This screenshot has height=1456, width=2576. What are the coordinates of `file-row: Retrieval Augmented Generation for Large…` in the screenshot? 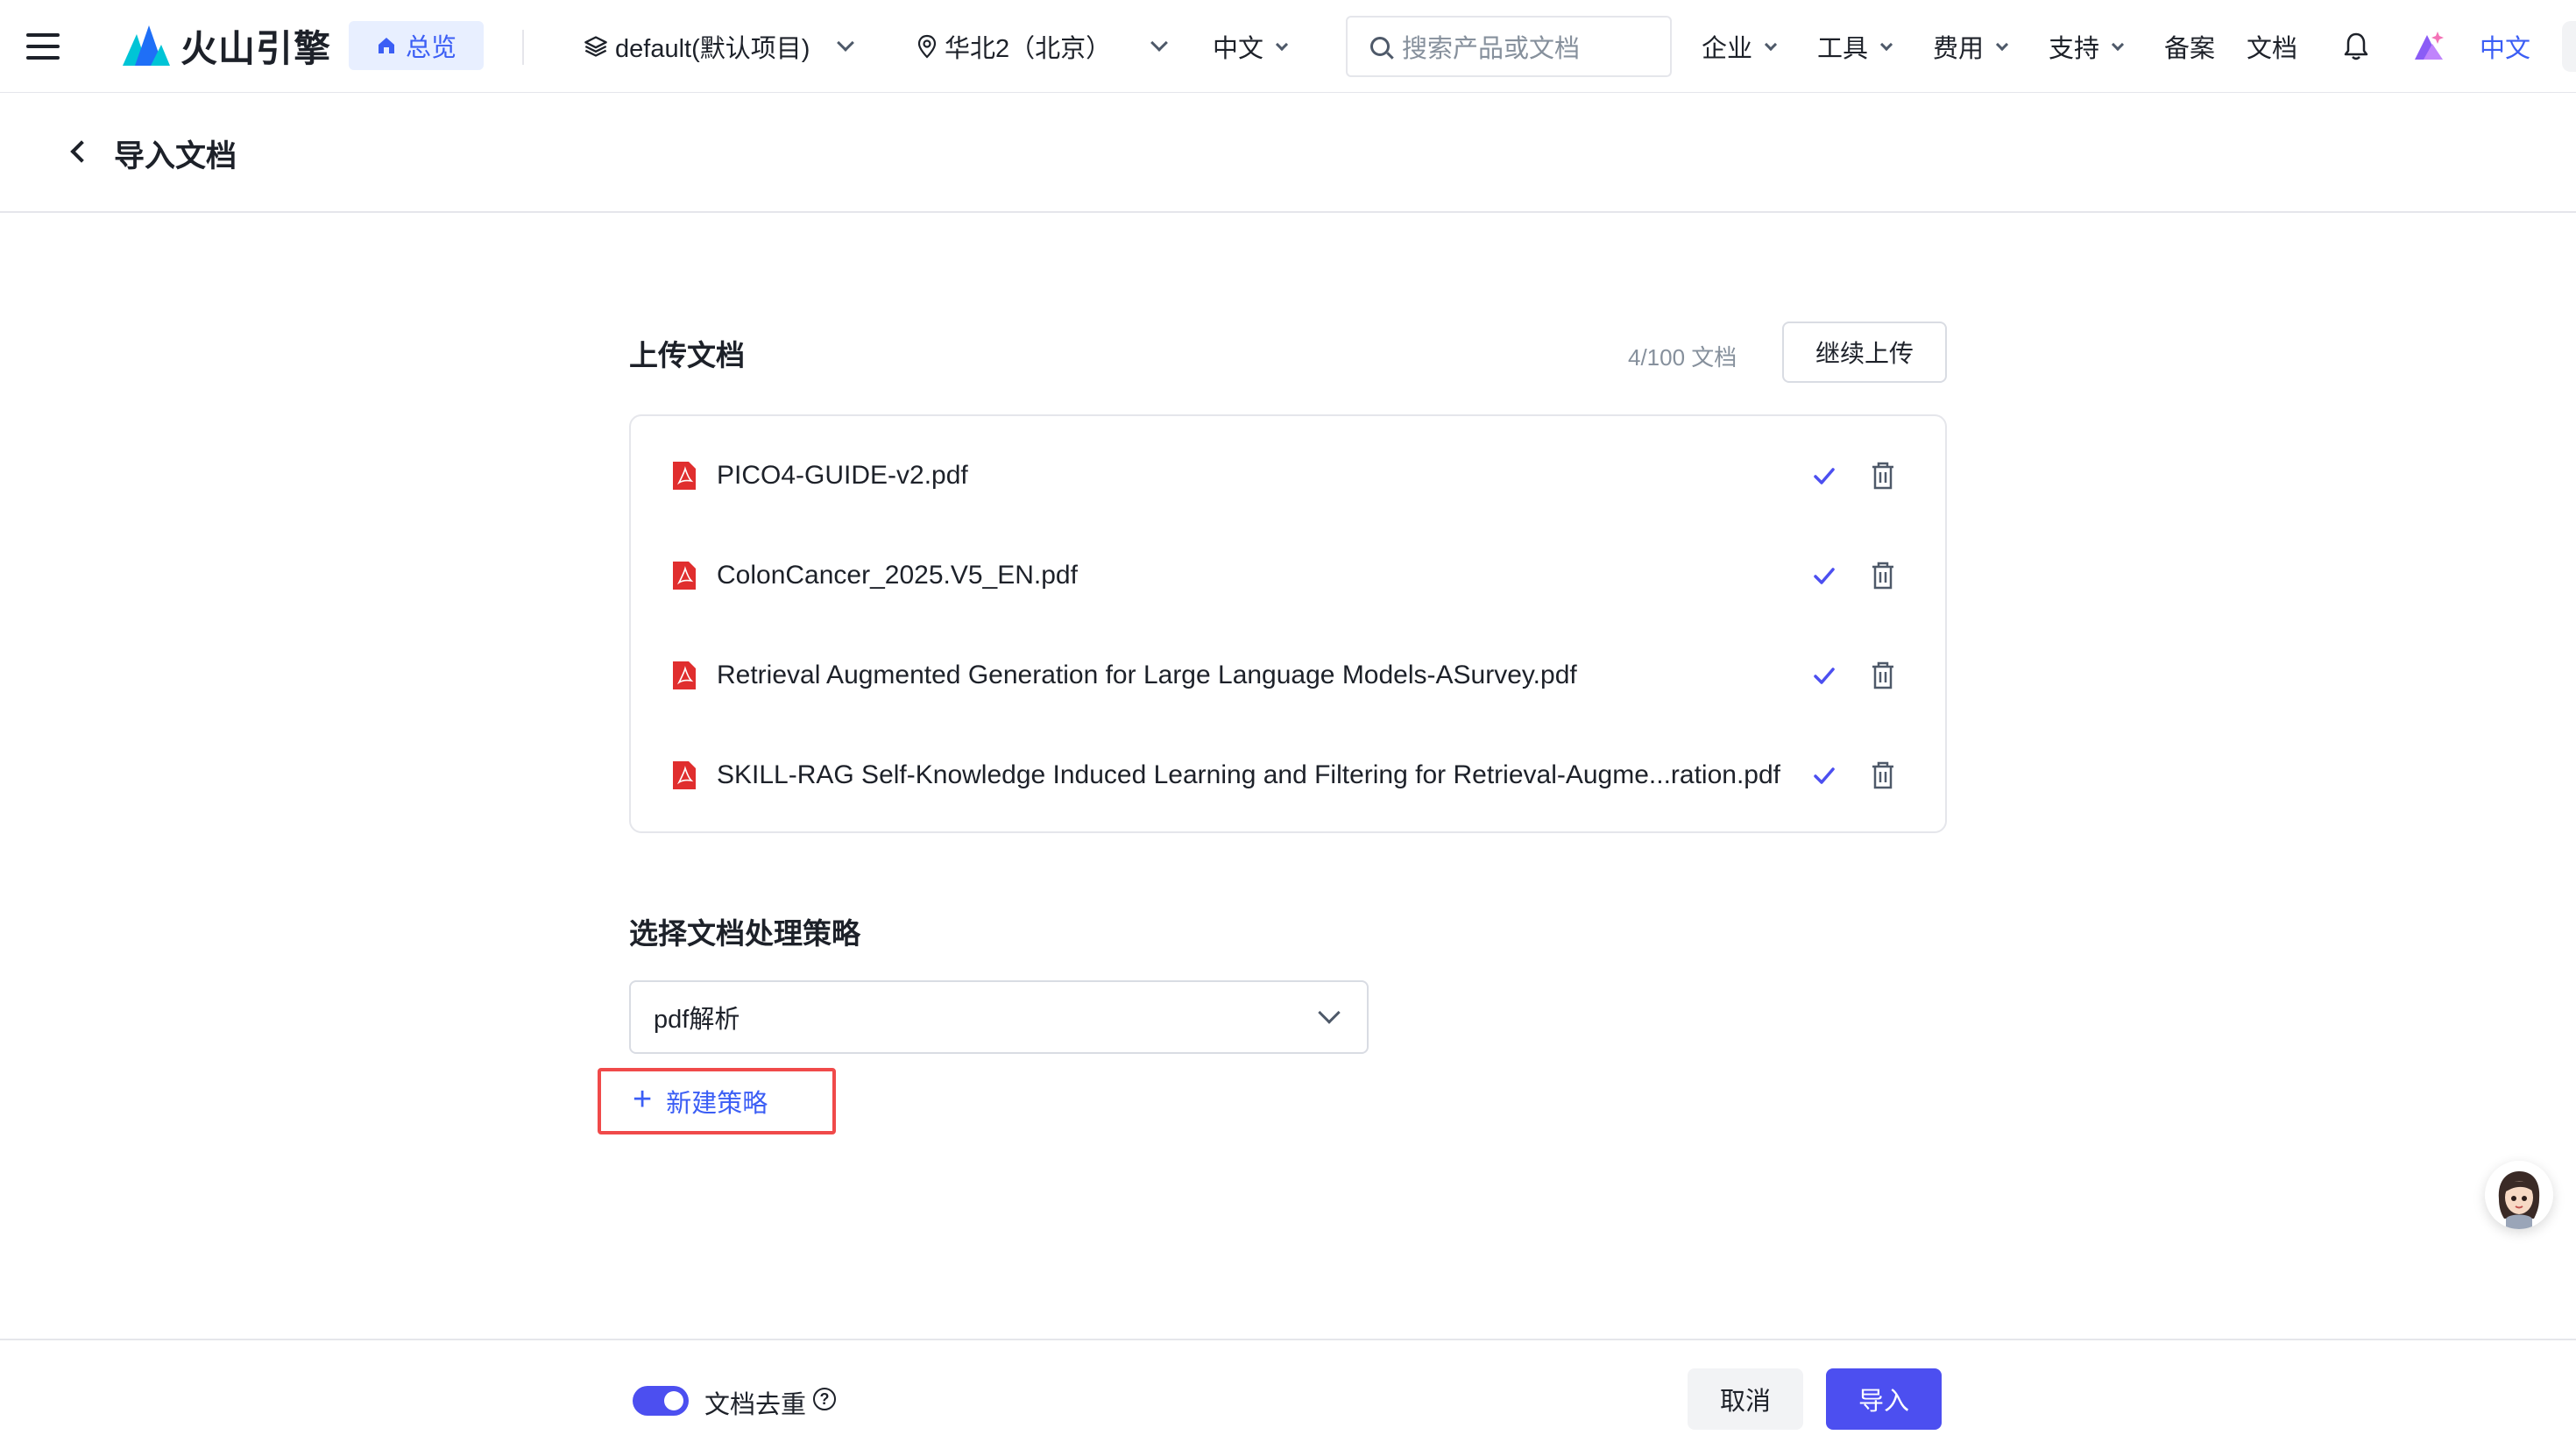 It's located at (1288, 675).